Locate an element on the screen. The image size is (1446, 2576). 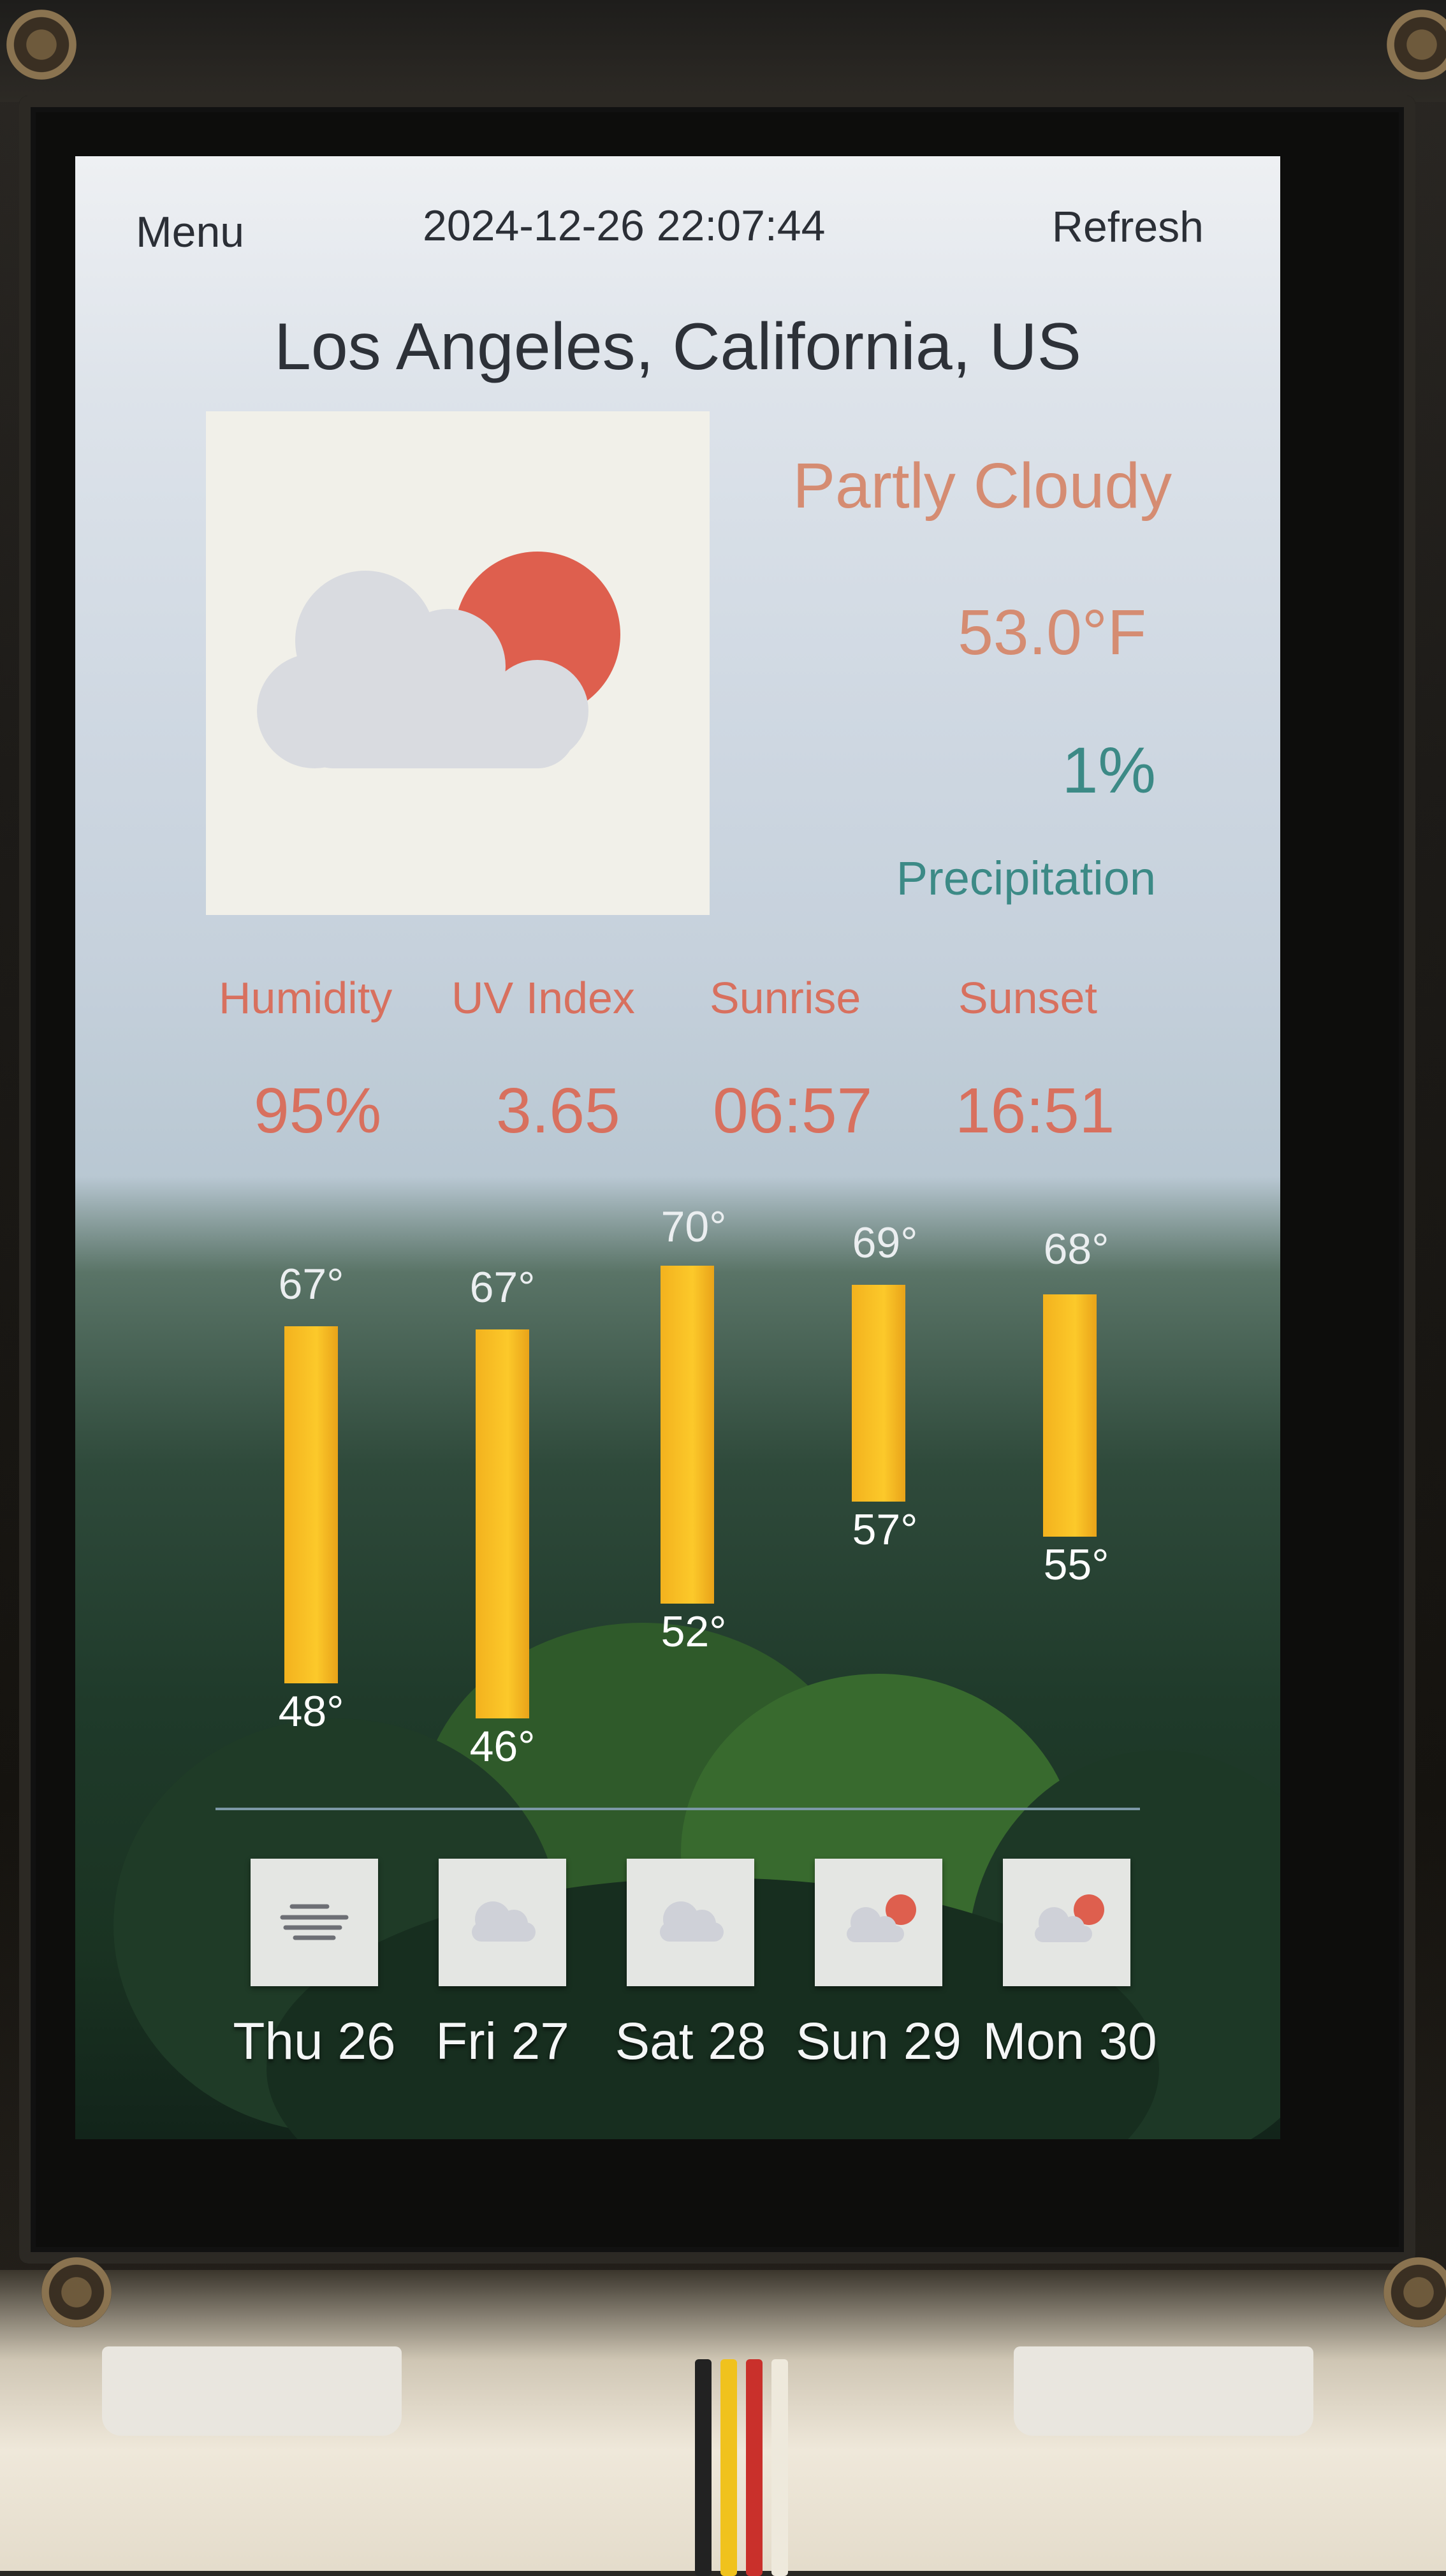
cable-black is located at coordinates (703, 2467).